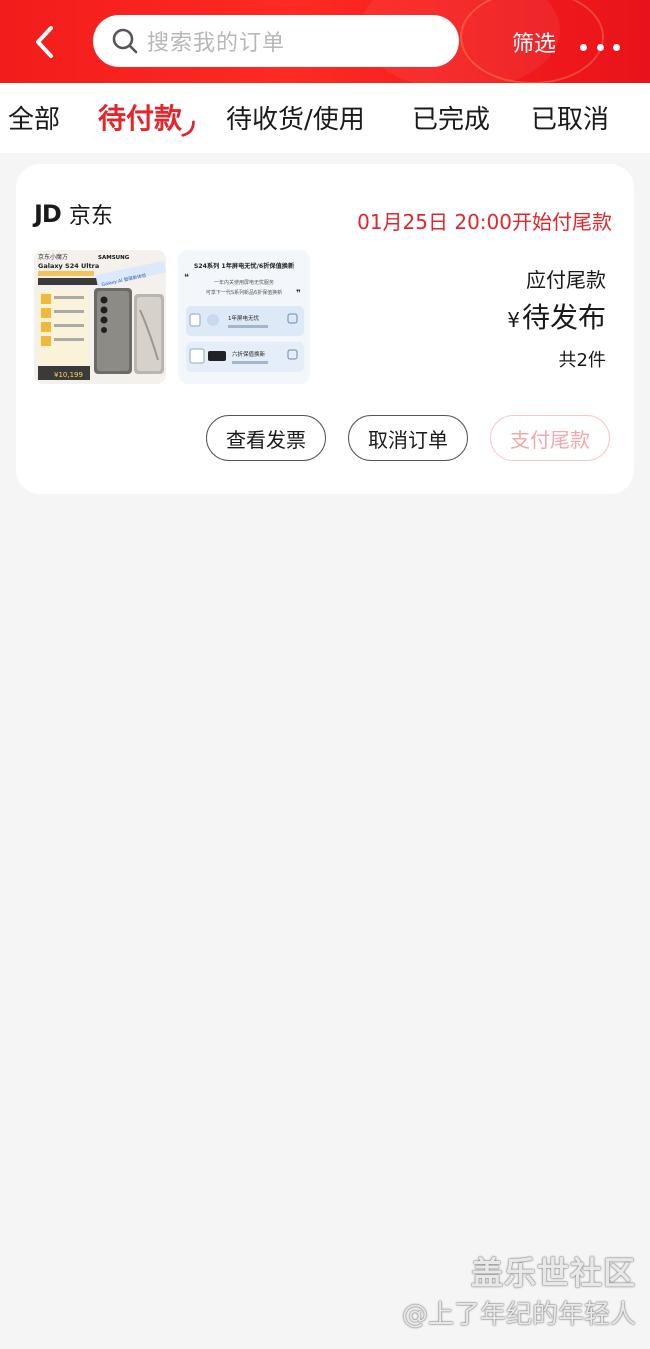 This screenshot has width=650, height=1349. What do you see at coordinates (484, 222) in the screenshot?
I see `order-status: 01月25日 20:00开始付尾款` at bounding box center [484, 222].